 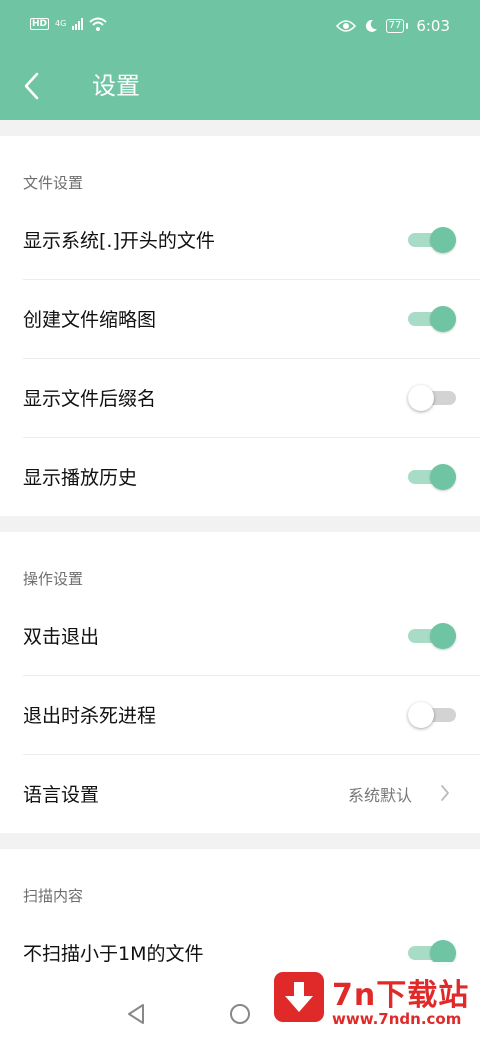 What do you see at coordinates (53, 183) in the screenshot?
I see `section-title: 文件设置` at bounding box center [53, 183].